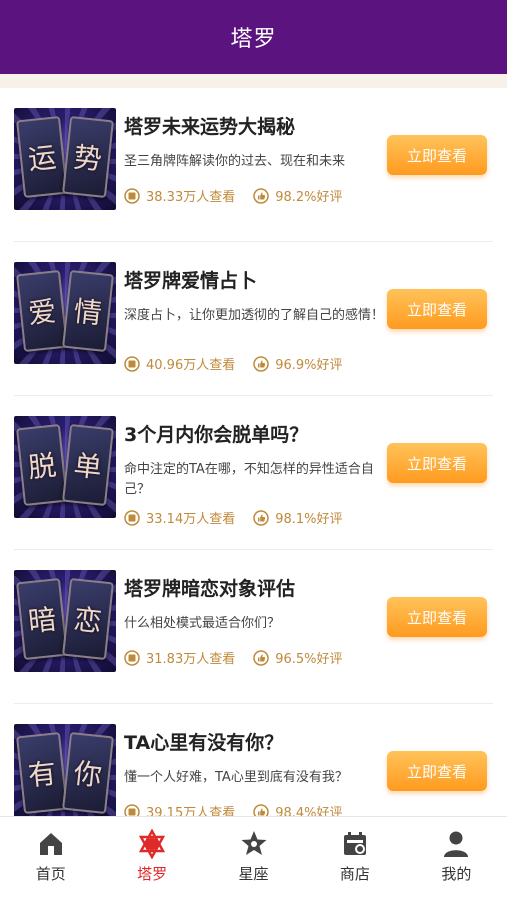 The height and width of the screenshot is (900, 507). I want to click on views-stat: 31.83万人查看, so click(179, 657).